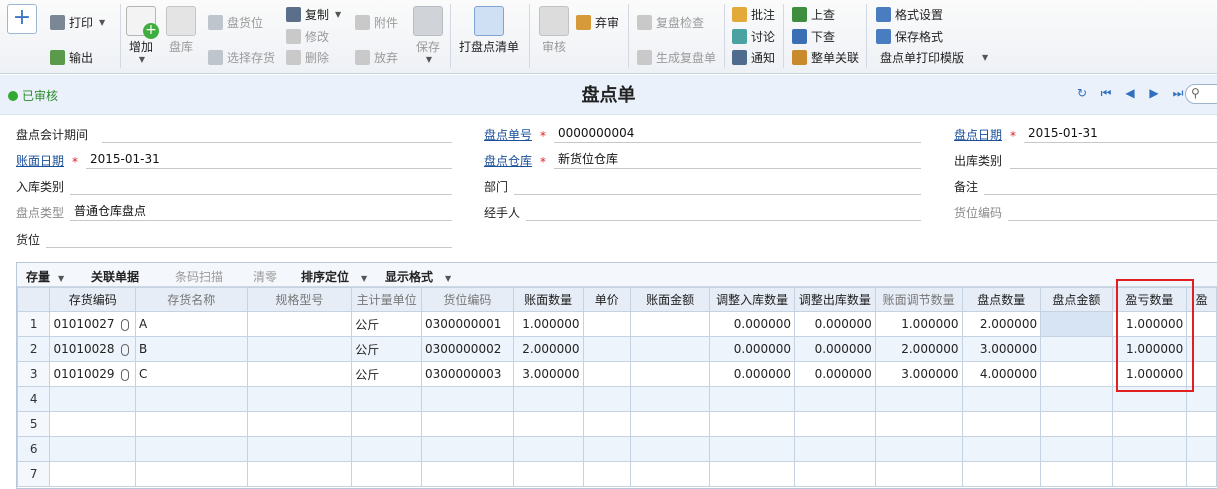 The height and width of the screenshot is (489, 1217). I want to click on check-type-input: 普通仓库盘点, so click(261, 212).